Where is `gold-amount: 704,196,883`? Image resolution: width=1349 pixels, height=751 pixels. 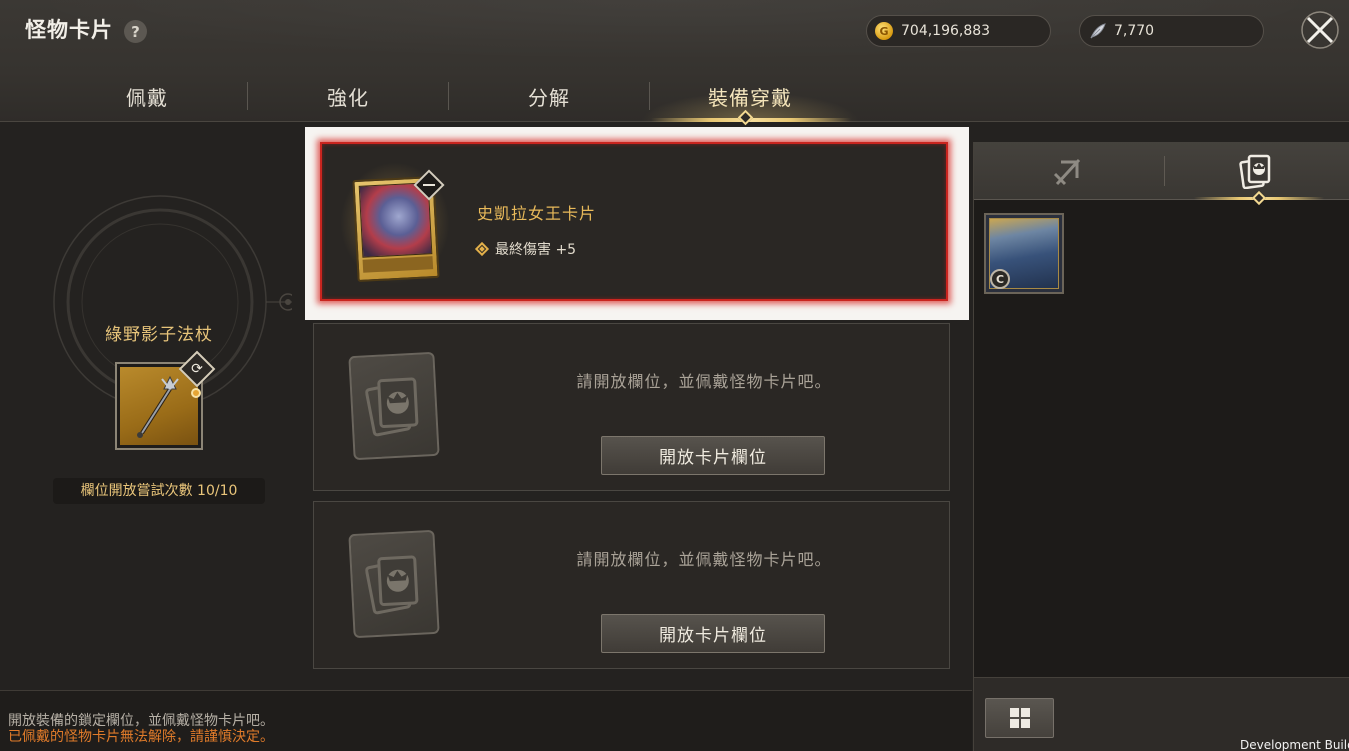 gold-amount: 704,196,883 is located at coordinates (946, 31).